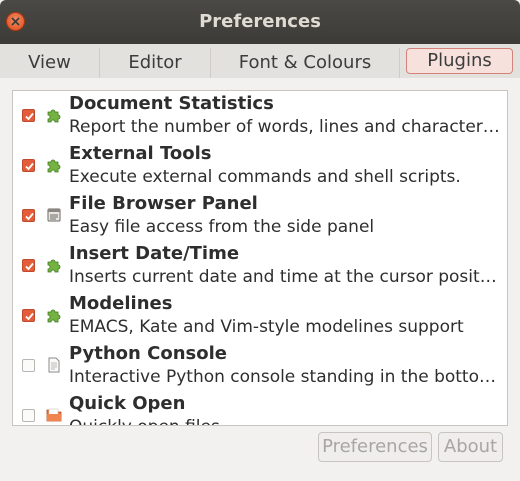 The image size is (520, 481). I want to click on plugin-name: External Tools, so click(140, 153).